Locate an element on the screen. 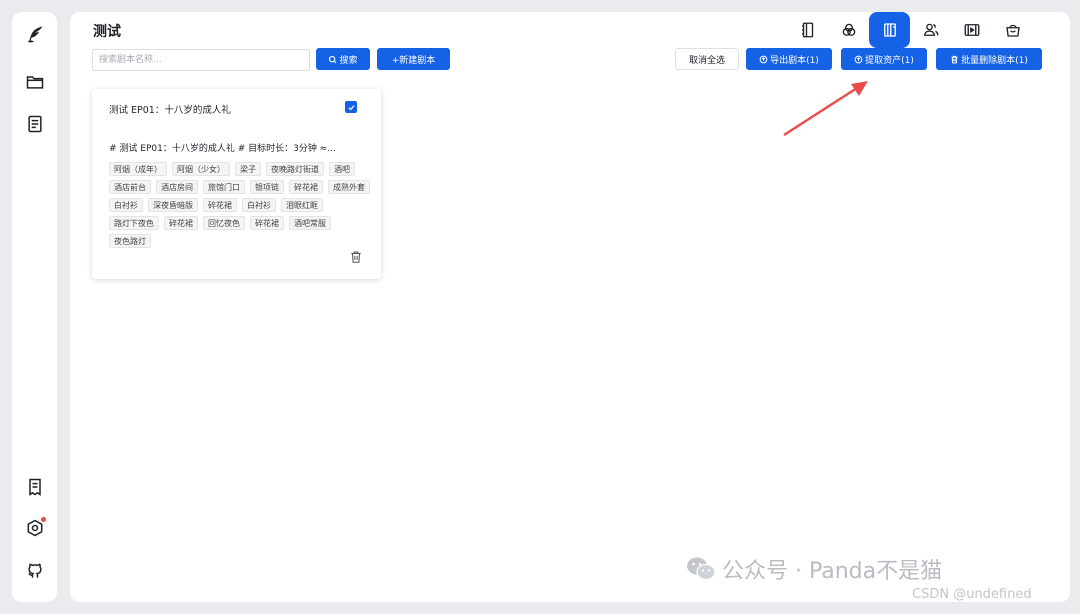 The image size is (1080, 614). tab-users is located at coordinates (930, 30).